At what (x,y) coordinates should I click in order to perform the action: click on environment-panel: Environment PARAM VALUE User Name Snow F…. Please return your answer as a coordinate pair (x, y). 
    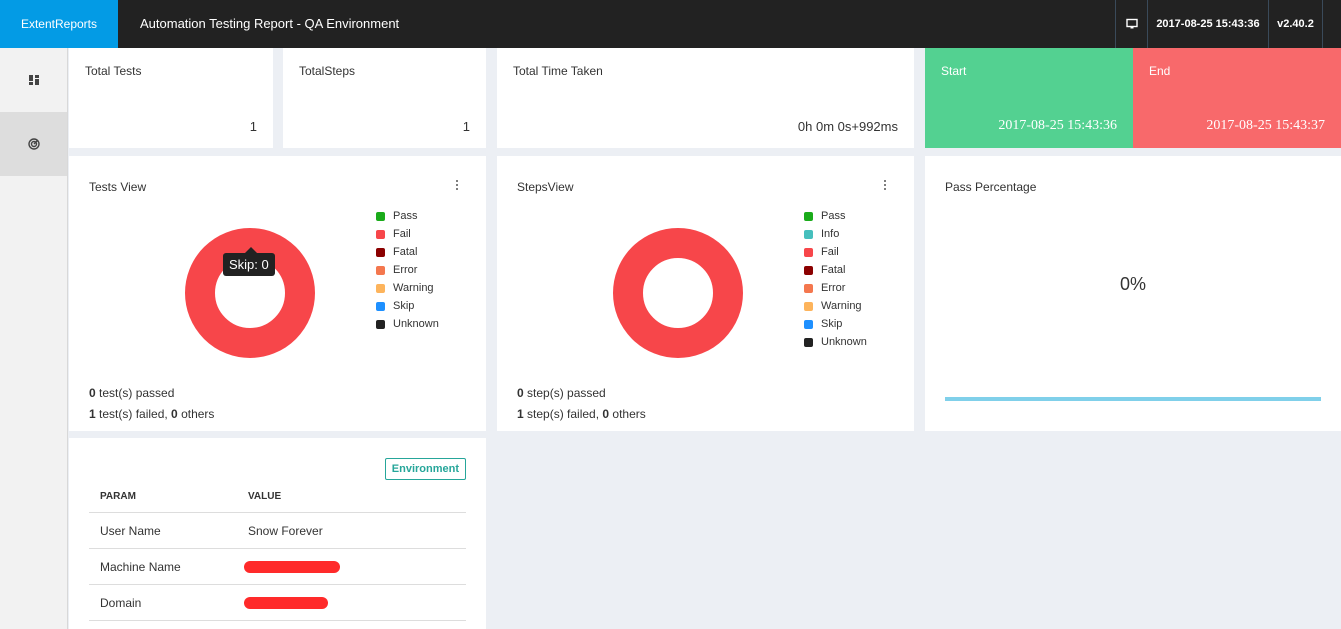
    Looking at the image, I should click on (277, 533).